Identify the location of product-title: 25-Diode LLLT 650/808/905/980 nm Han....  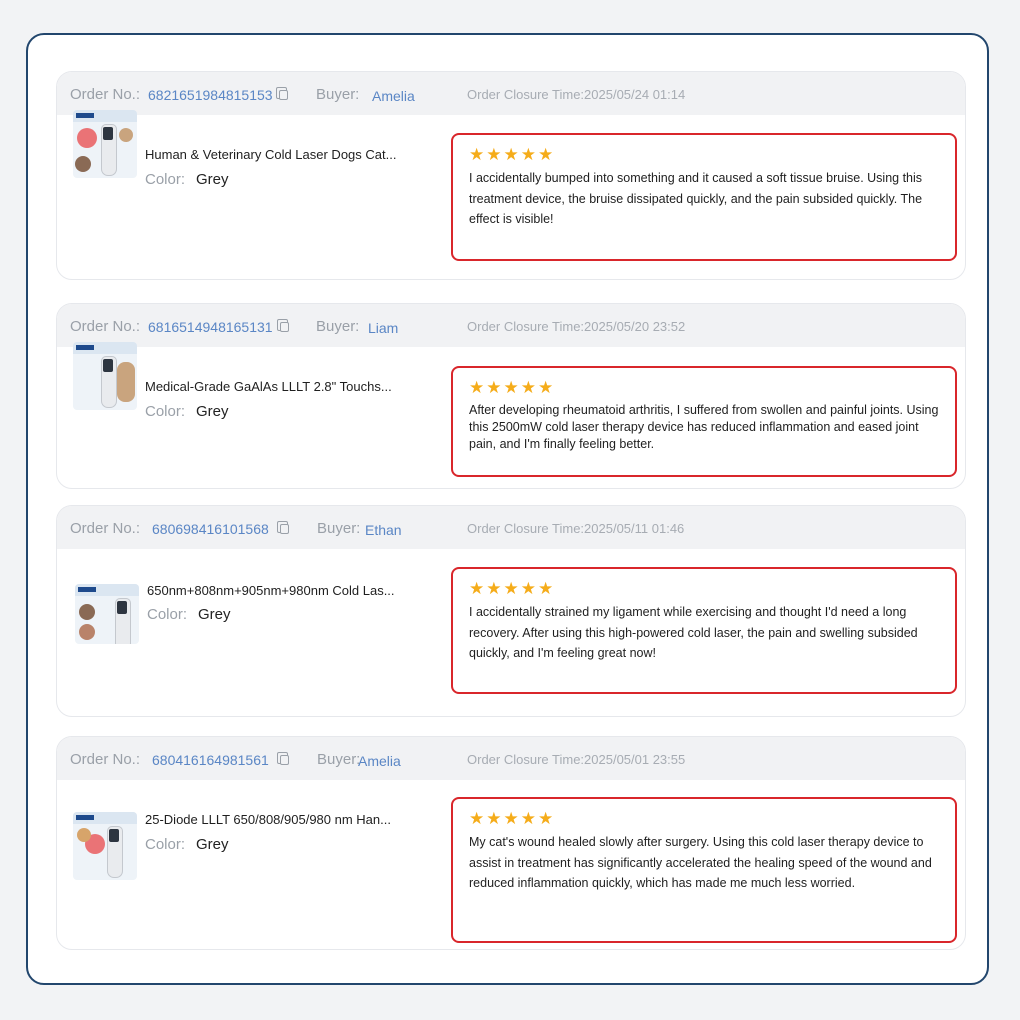
(268, 819).